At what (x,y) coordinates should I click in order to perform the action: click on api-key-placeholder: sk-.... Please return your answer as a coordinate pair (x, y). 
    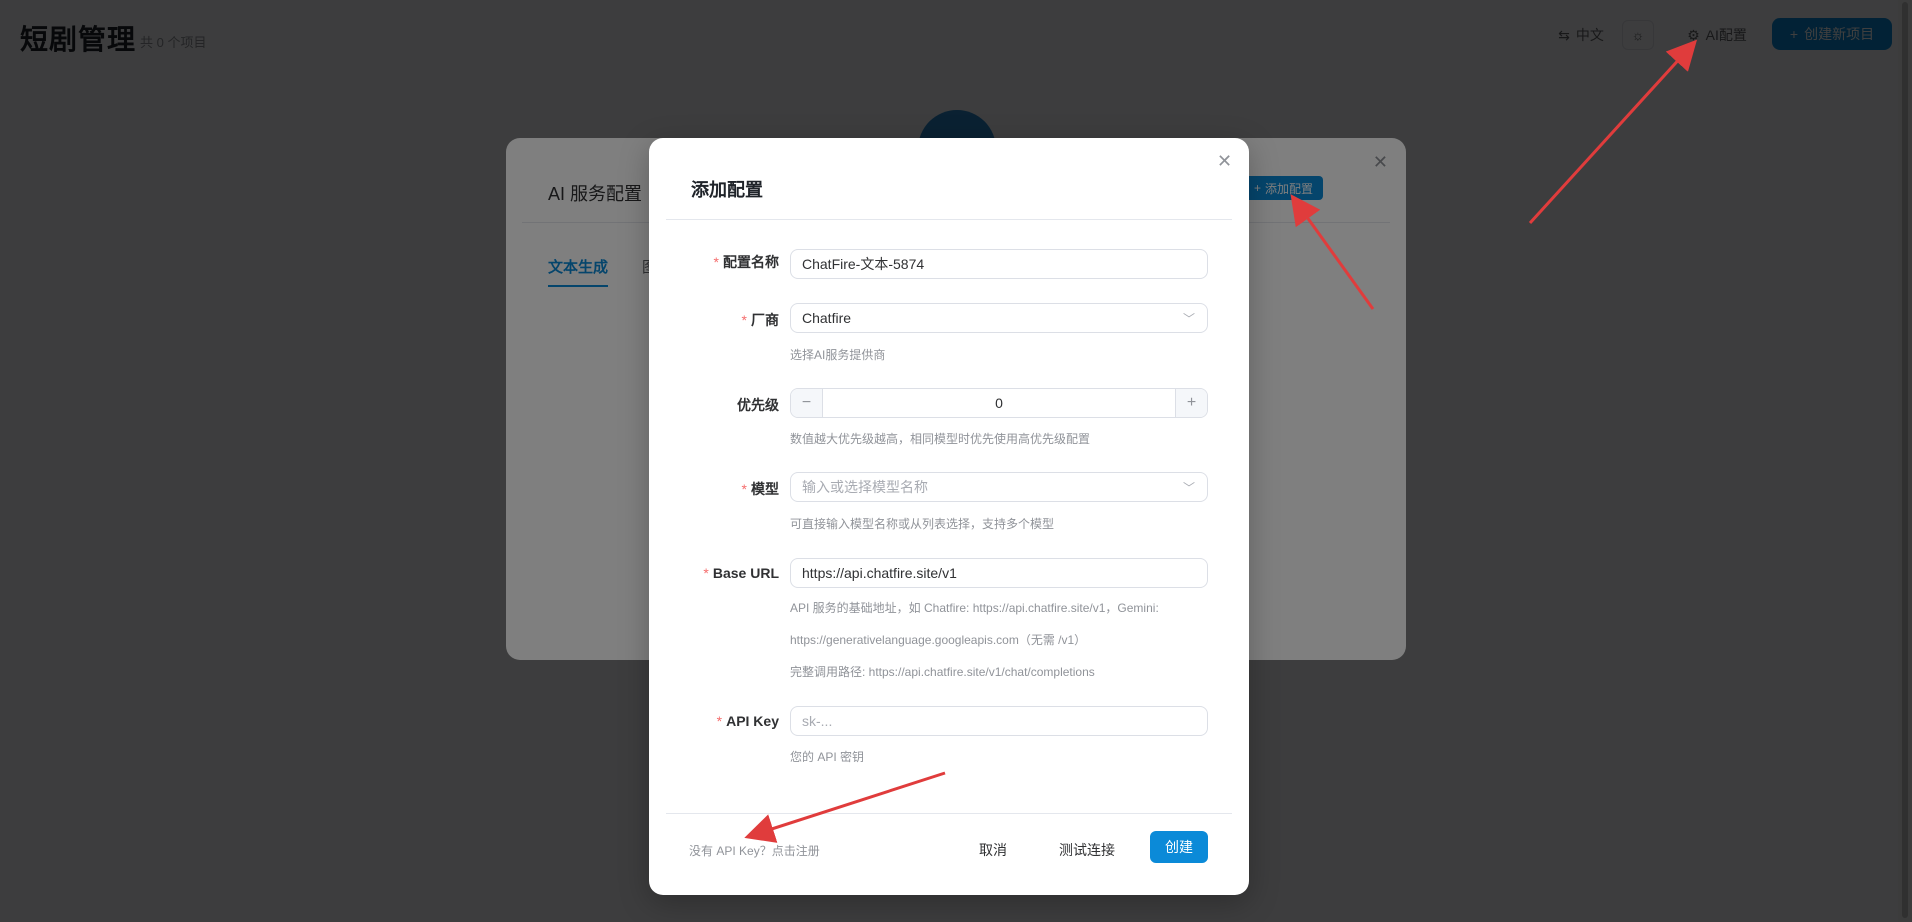
    Looking at the image, I should click on (817, 721).